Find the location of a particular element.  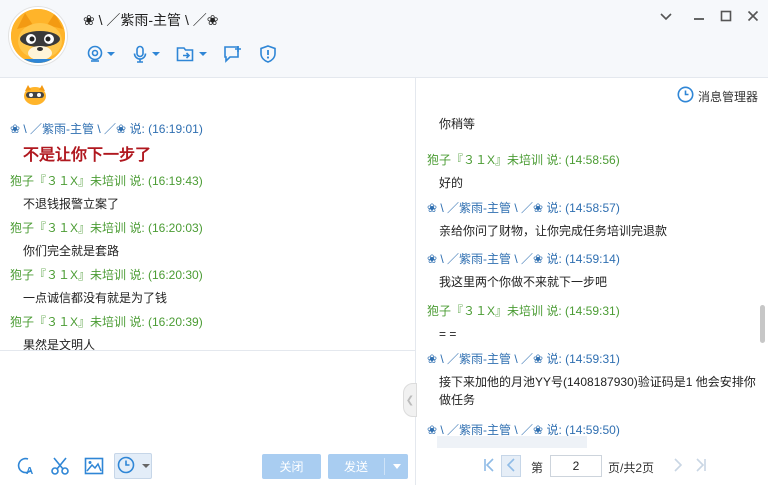

message-body: 不是让你下一步了 is located at coordinates (87, 154).